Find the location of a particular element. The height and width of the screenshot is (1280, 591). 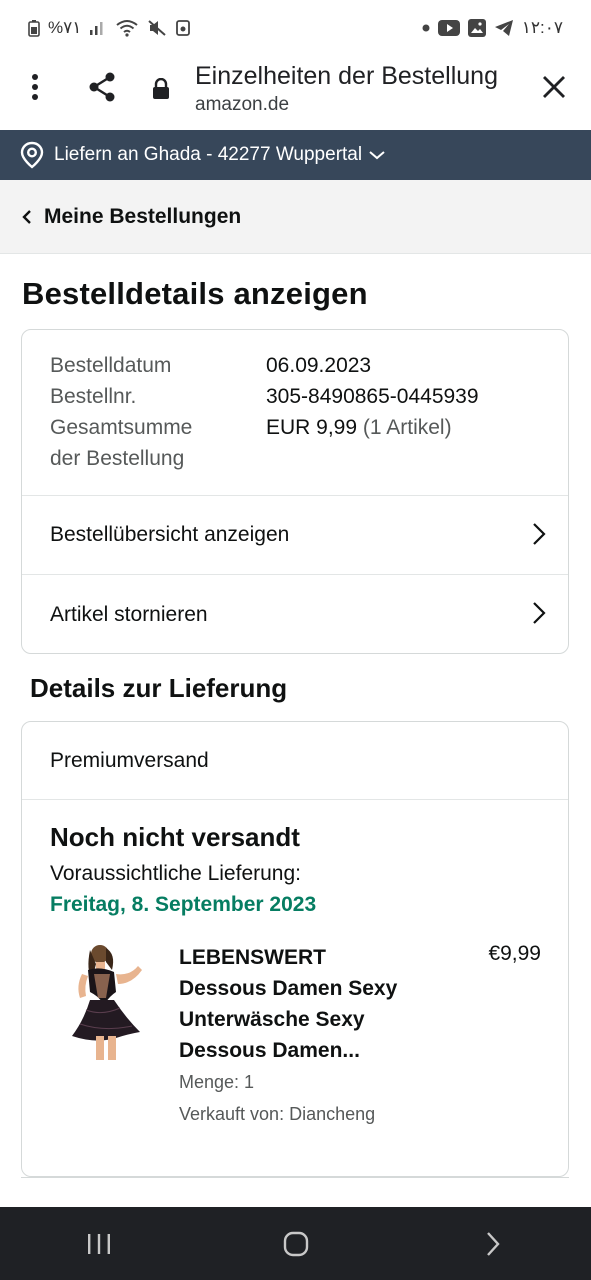

order-date-value: 06.09.2023 is located at coordinates (319, 365).